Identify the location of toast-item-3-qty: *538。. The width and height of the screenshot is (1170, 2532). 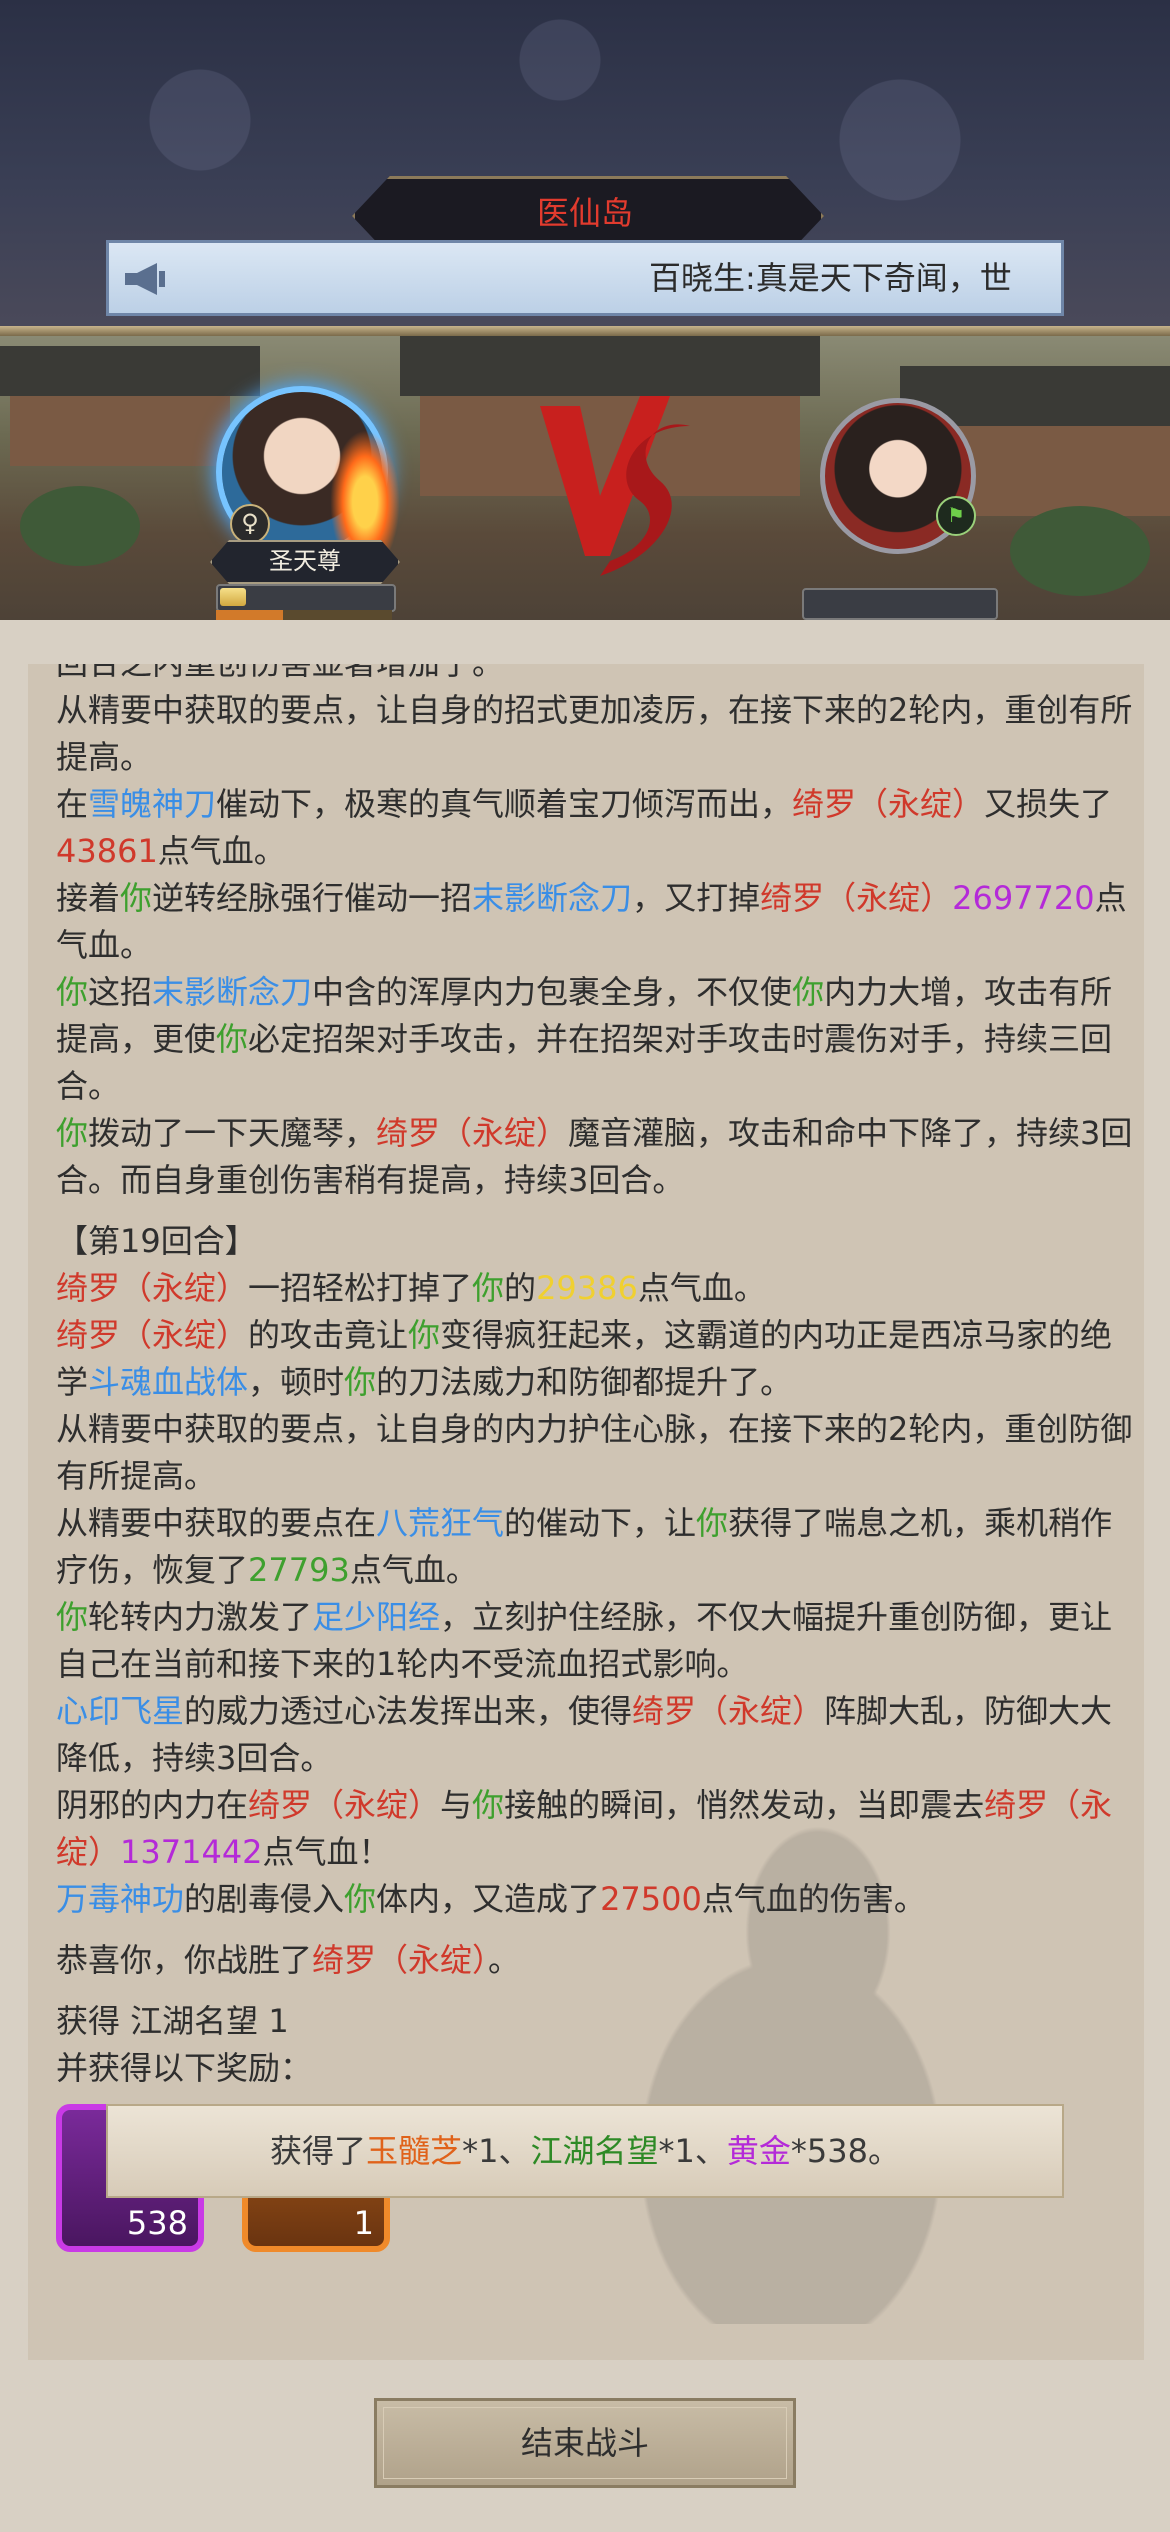
(845, 2151).